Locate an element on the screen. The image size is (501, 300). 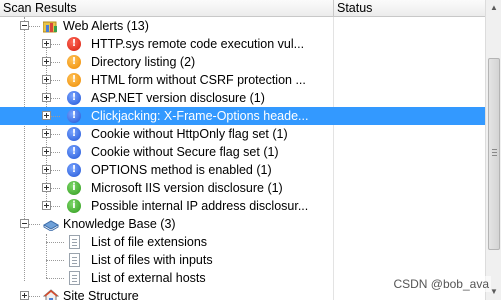
tree-node-label: Knowledge Base (3) is located at coordinates (119, 224).